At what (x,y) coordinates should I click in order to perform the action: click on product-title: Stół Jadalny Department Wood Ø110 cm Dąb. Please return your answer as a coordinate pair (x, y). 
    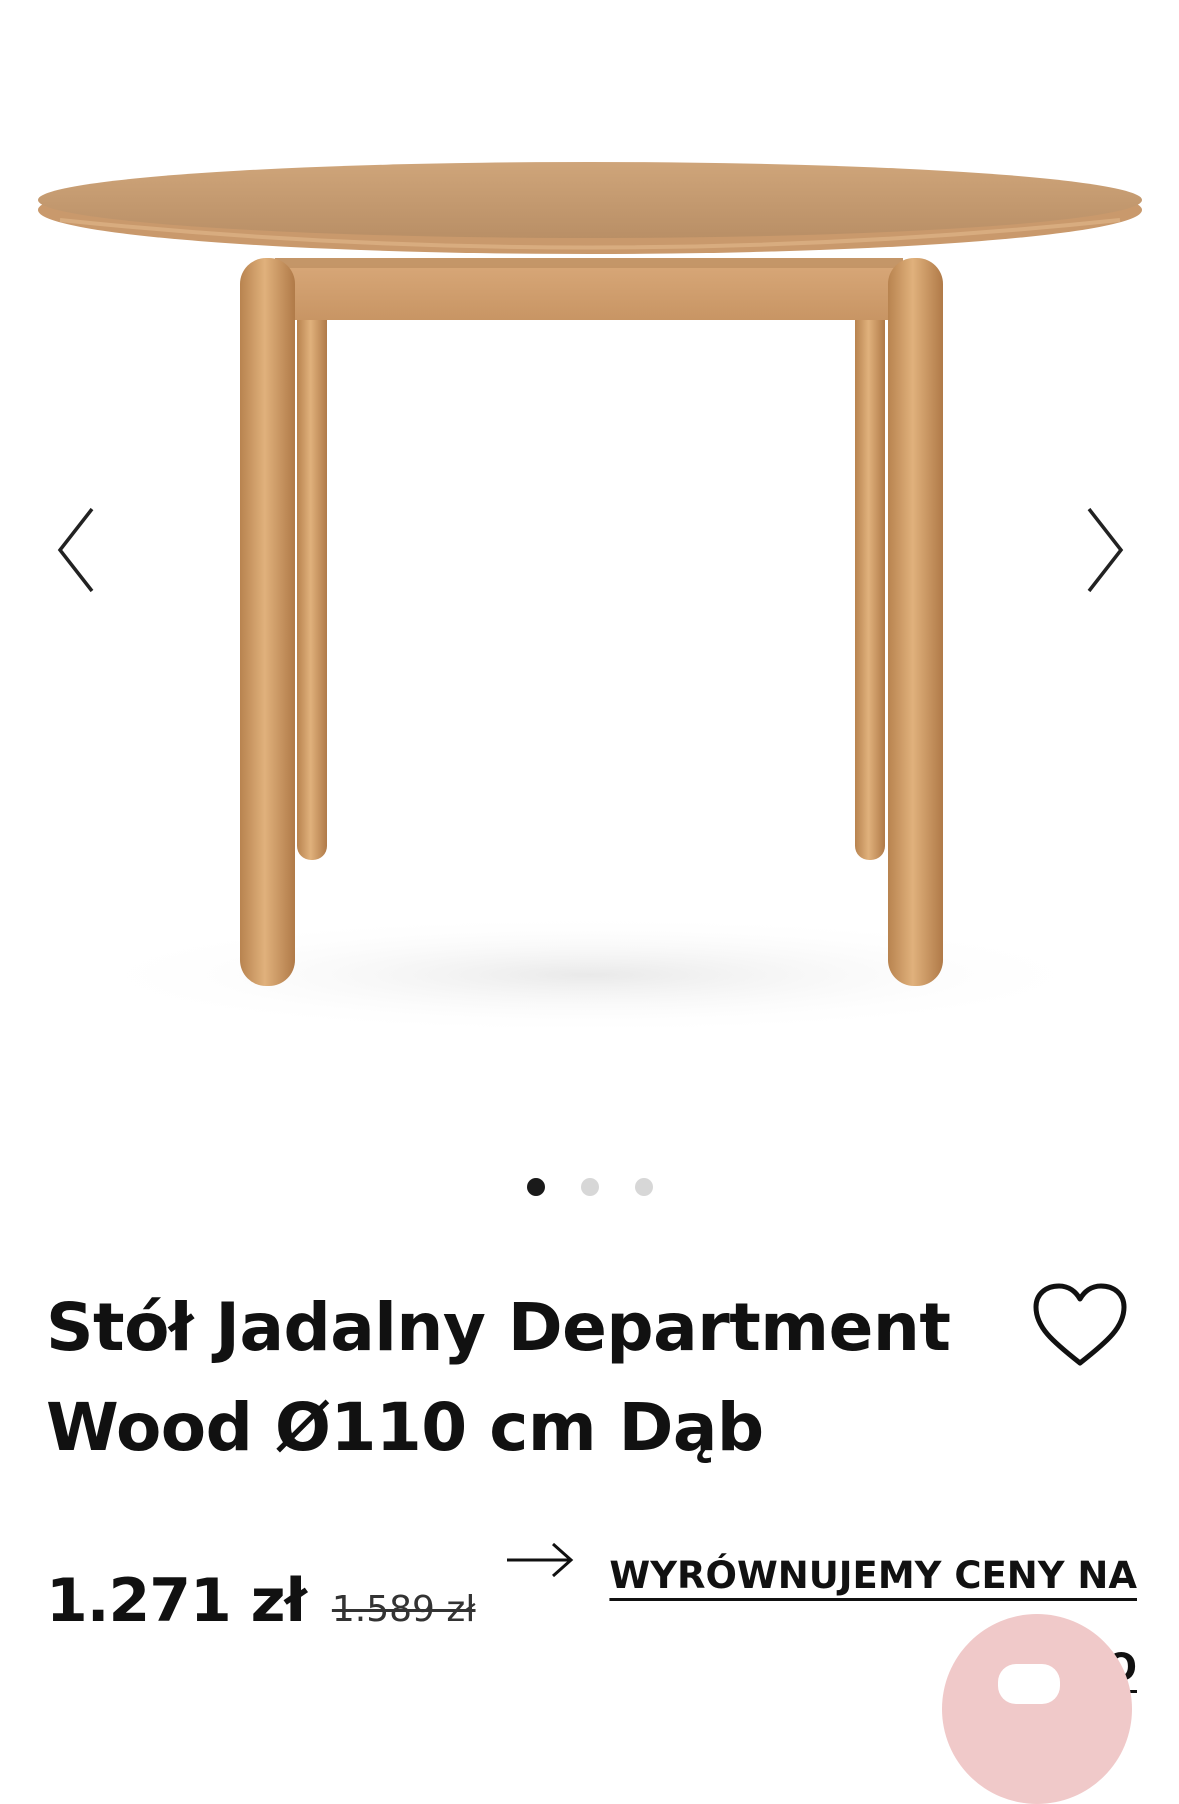
    Looking at the image, I should click on (526, 1378).